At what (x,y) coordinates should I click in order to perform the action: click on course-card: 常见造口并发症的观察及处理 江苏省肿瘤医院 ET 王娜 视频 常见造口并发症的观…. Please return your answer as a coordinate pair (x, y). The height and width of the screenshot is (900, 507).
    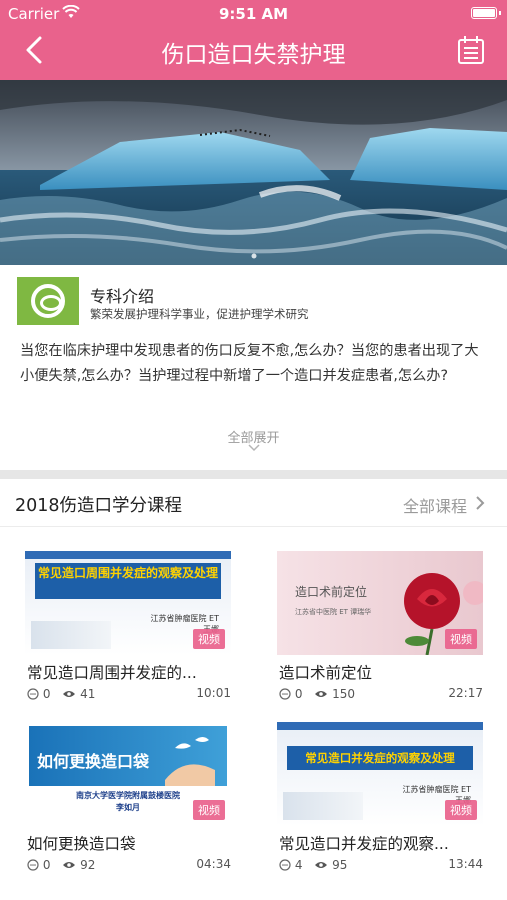
    Looking at the image, I should click on (380, 802).